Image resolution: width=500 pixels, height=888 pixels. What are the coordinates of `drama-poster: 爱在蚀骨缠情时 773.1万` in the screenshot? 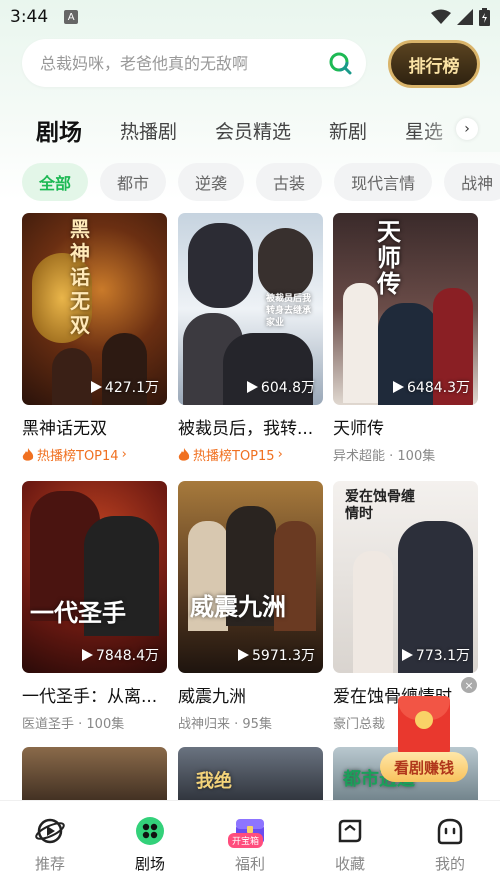 It's located at (405, 577).